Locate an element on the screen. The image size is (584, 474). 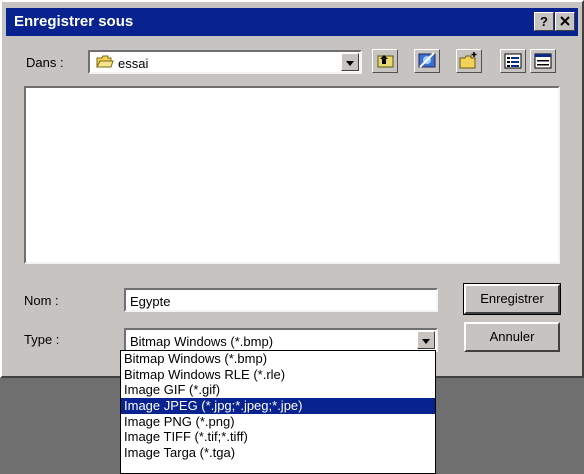
list-view-icon is located at coordinates (513, 61).